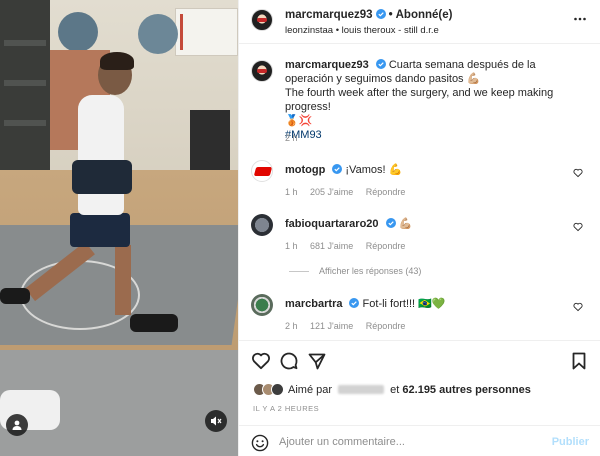 Image resolution: width=600 pixels, height=456 pixels. What do you see at coordinates (286, 408) in the screenshot?
I see `post-timestamp: IL Y A 2 HEURES` at bounding box center [286, 408].